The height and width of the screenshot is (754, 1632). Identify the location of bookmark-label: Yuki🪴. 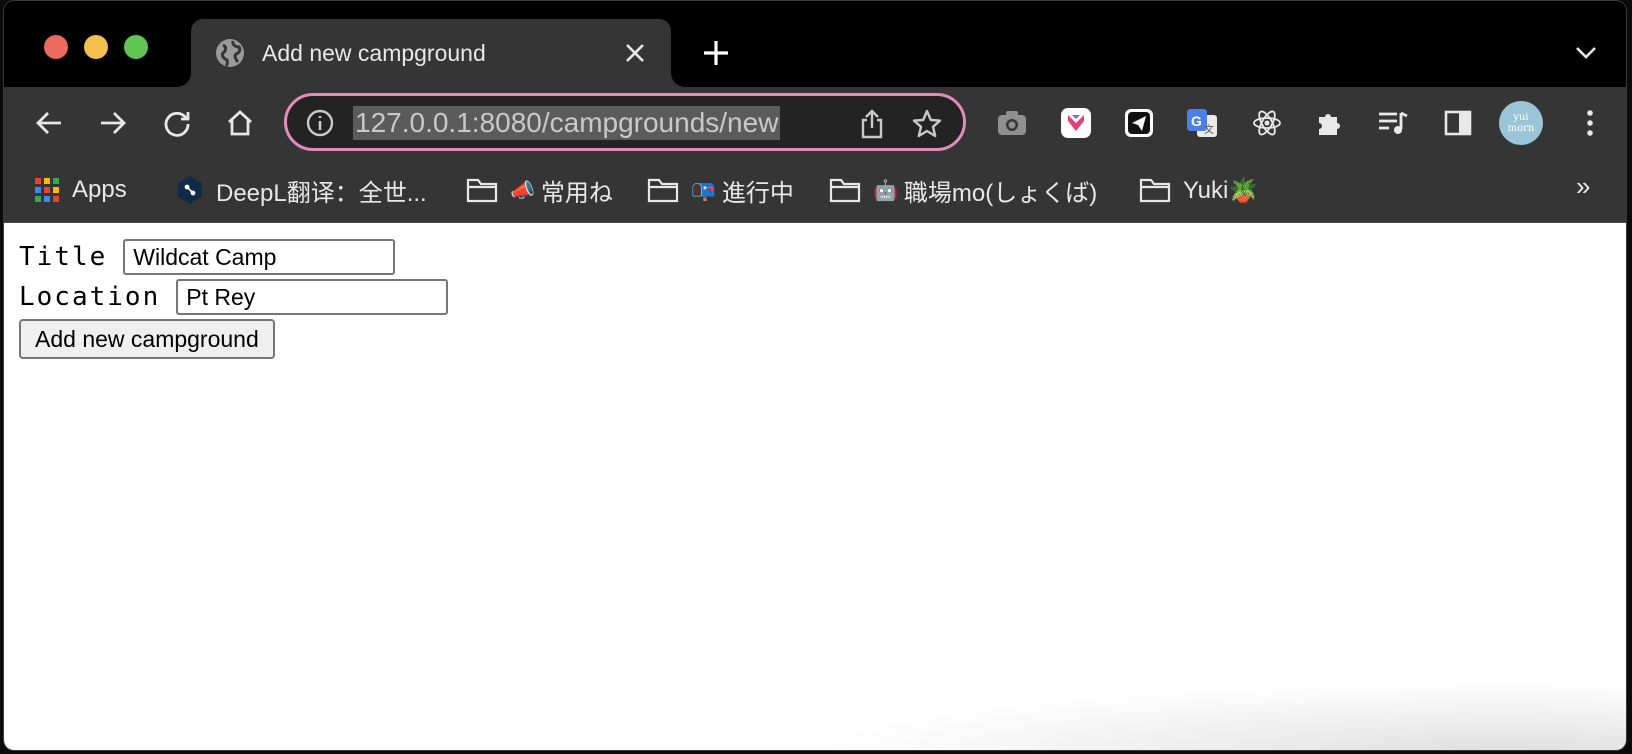
(1221, 190).